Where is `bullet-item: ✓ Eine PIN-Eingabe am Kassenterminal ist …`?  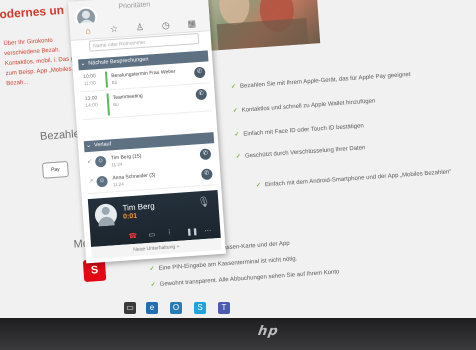
bullet-item: ✓ Eine PIN-Eingabe am Kassenterminal ist … is located at coordinates (223, 264).